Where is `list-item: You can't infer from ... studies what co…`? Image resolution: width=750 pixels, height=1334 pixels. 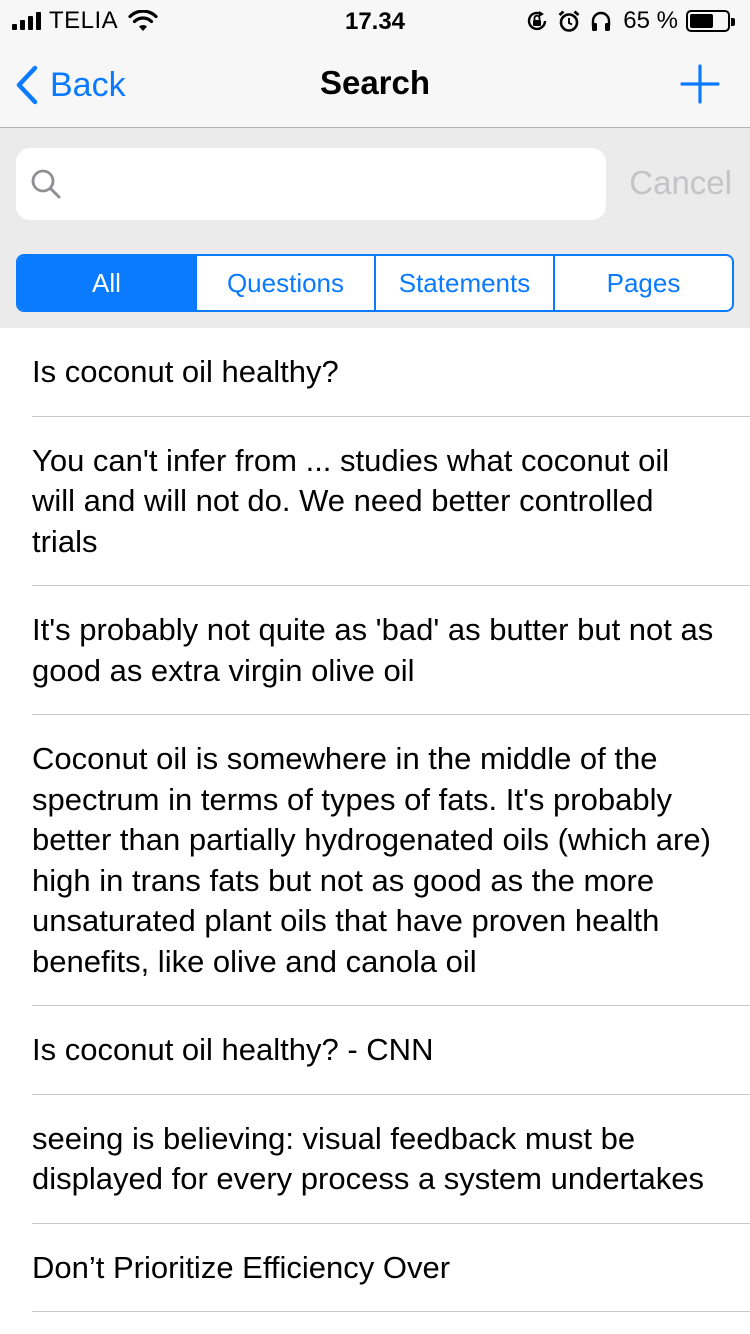
list-item: You can't infer from ... studies what co… is located at coordinates (375, 502).